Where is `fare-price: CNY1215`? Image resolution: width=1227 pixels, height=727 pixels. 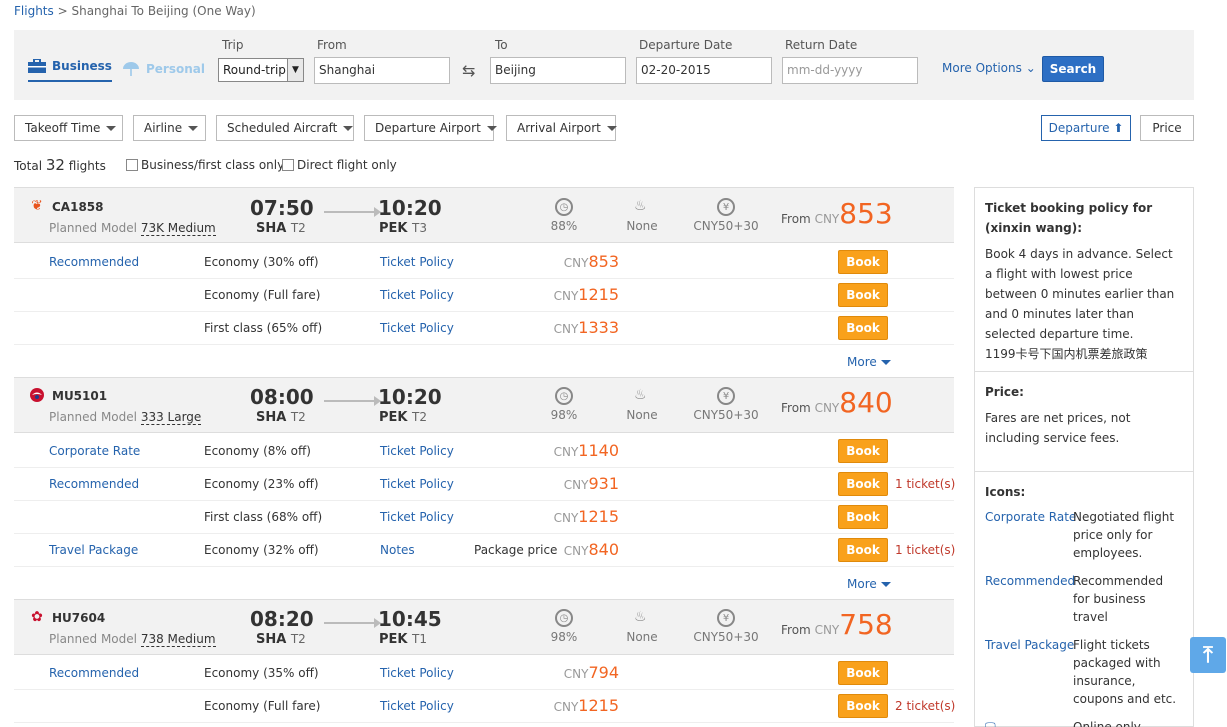
fare-price: CNY1215 is located at coordinates (586, 516).